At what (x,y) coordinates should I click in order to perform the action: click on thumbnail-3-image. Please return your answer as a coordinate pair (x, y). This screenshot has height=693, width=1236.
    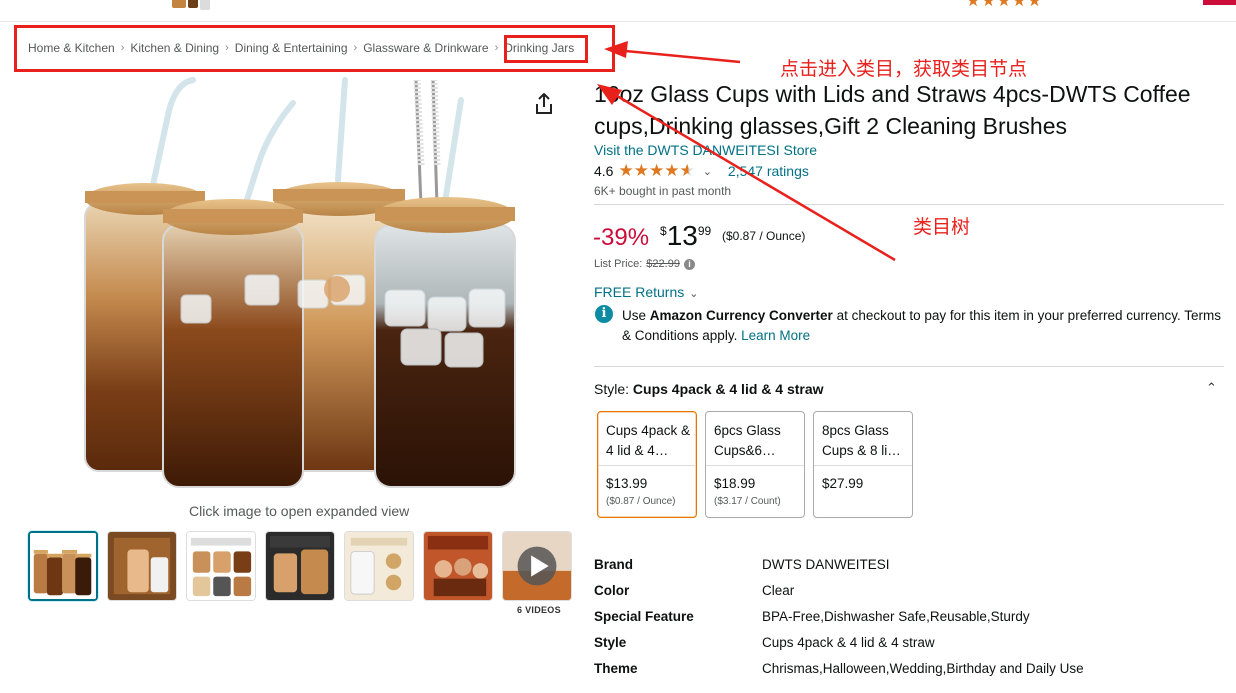
    Looking at the image, I should click on (221, 566).